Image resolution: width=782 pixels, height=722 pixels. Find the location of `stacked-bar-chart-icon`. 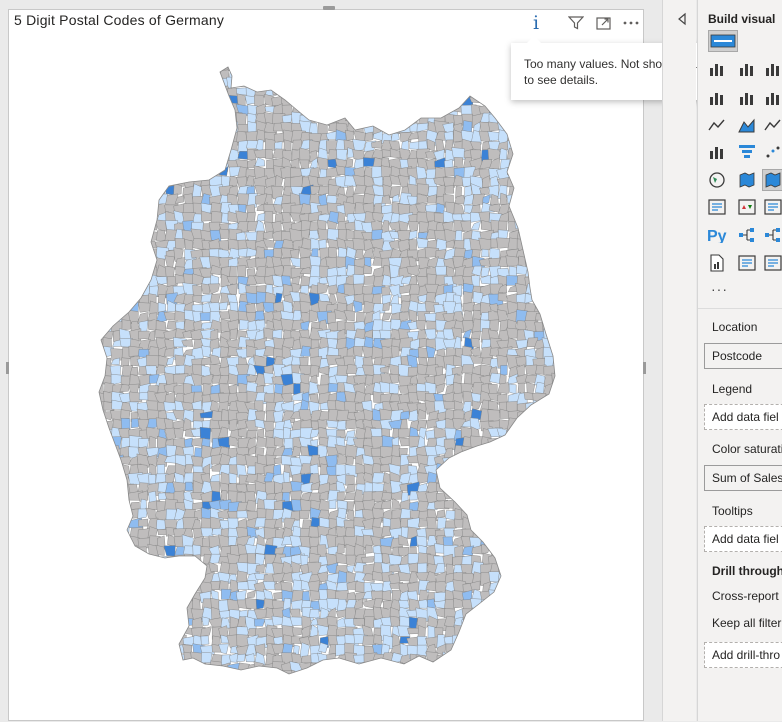

stacked-bar-chart-icon is located at coordinates (772, 69).